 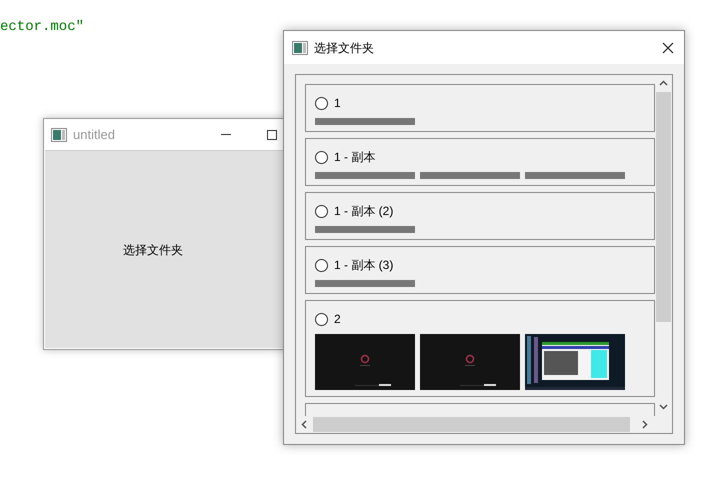 What do you see at coordinates (663, 83) in the screenshot?
I see `scroll-up-icon` at bounding box center [663, 83].